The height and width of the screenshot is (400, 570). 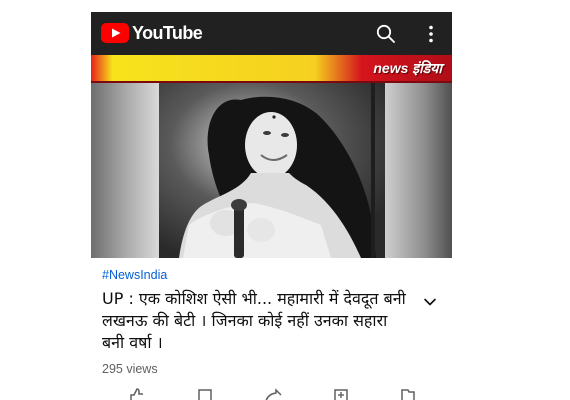 I want to click on share-icon, so click(x=273, y=394).